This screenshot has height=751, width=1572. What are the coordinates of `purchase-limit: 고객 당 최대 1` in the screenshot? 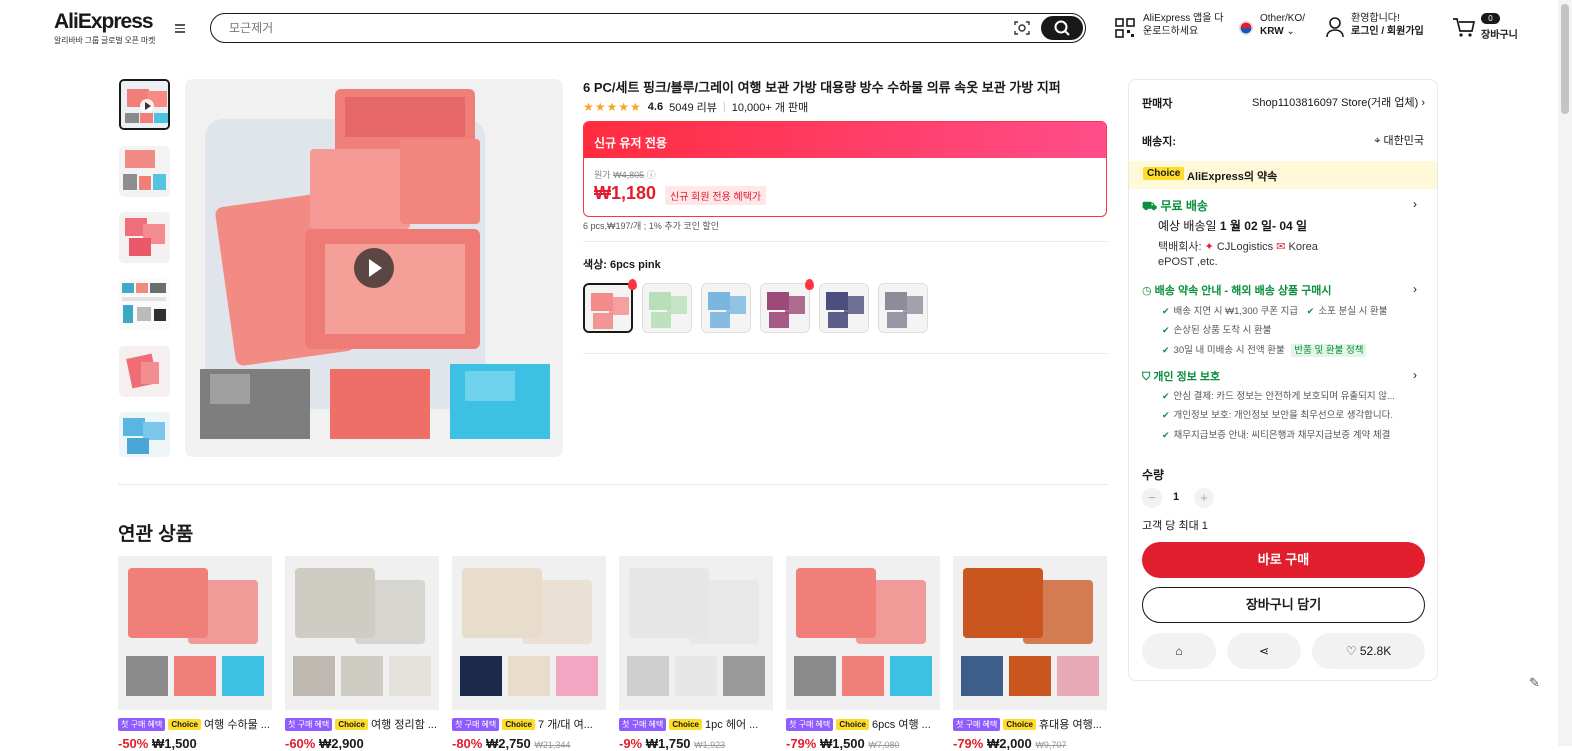 It's located at (1175, 526).